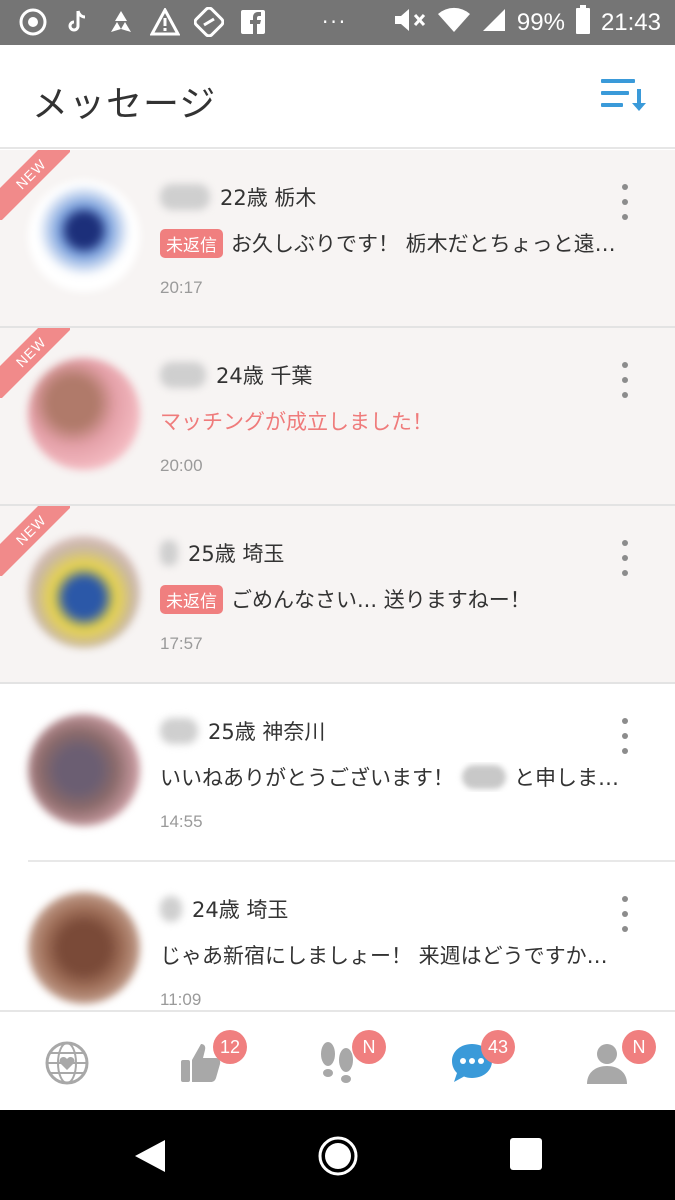 The image size is (675, 1200). Describe the element at coordinates (583, 22) in the screenshot. I see `battery-icon` at that location.